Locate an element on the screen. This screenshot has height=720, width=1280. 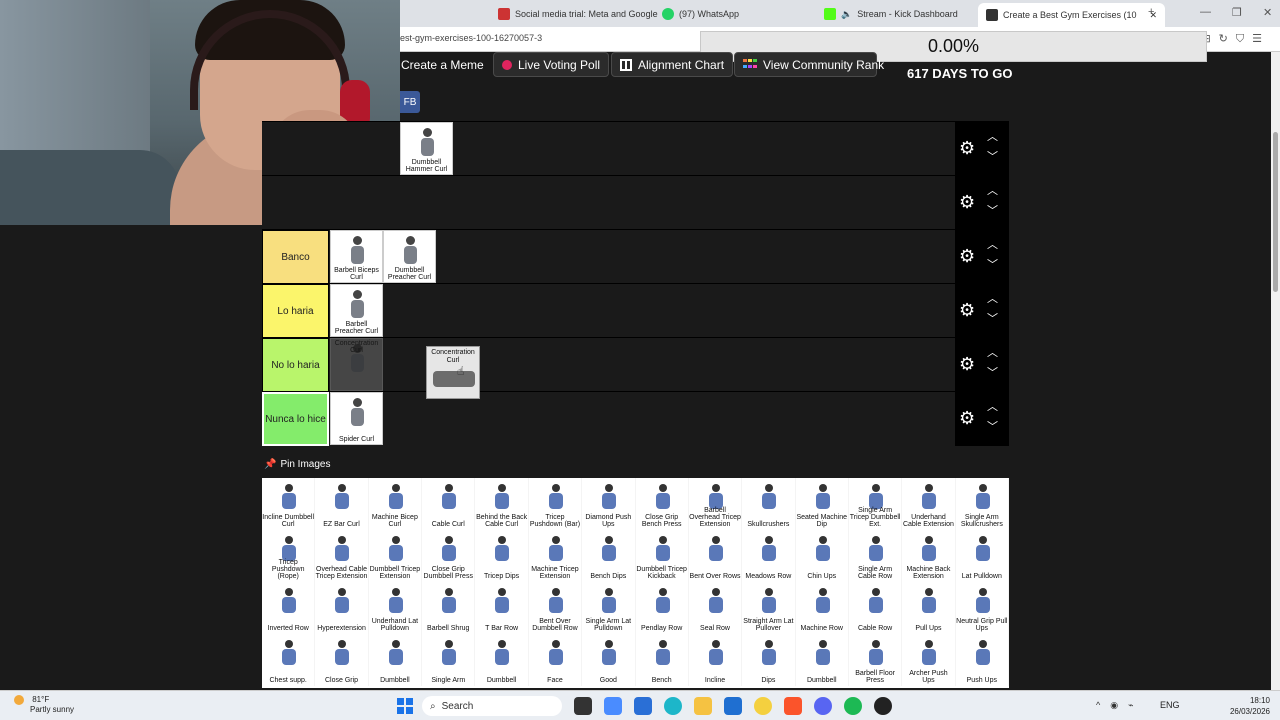
pin-images-toggle: 📌 Pin Images is located at coordinates (297, 464).